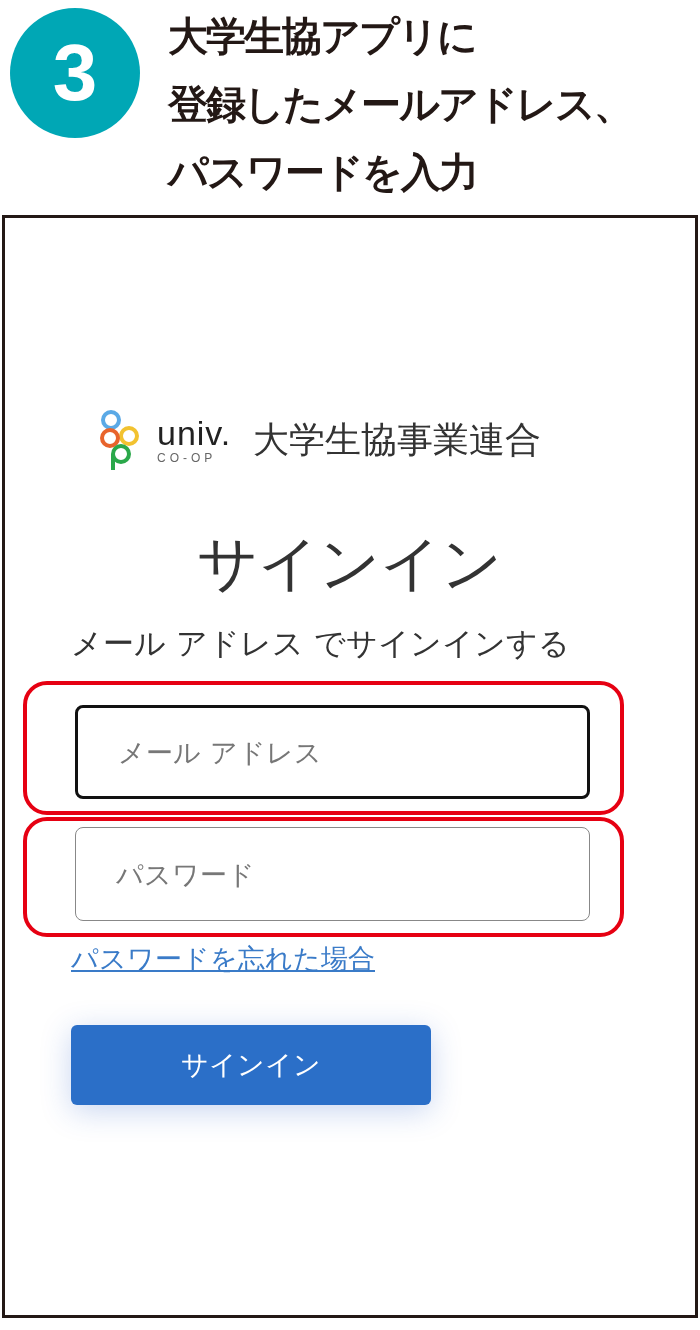  I want to click on sign-in-button: サインイン, so click(251, 1065).